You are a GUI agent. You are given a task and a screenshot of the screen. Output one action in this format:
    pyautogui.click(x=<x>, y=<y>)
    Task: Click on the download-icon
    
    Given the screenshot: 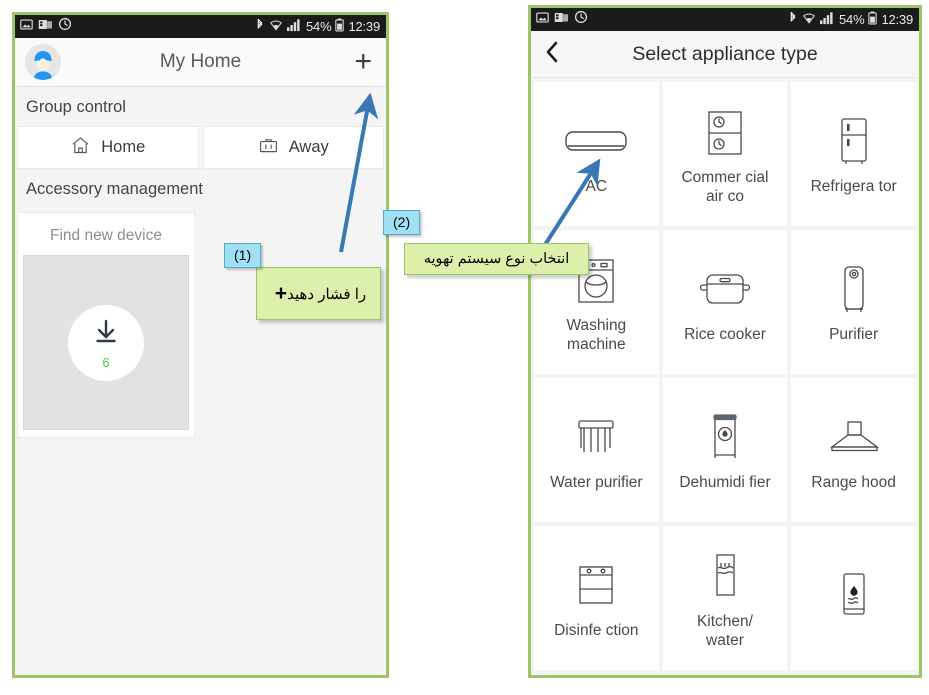 What is the action you would take?
    pyautogui.click(x=106, y=334)
    